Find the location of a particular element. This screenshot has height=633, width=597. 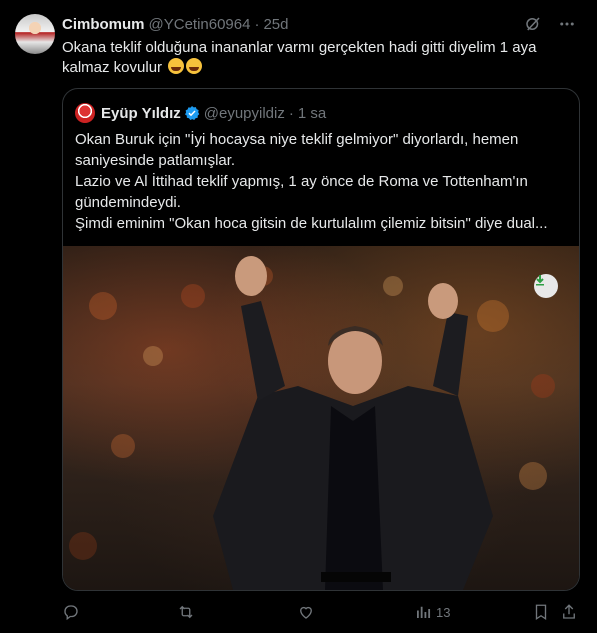

quoted-tweet-header: Eyüp Yıldız @eyupyildiz · 1 sa is located at coordinates (200, 113).